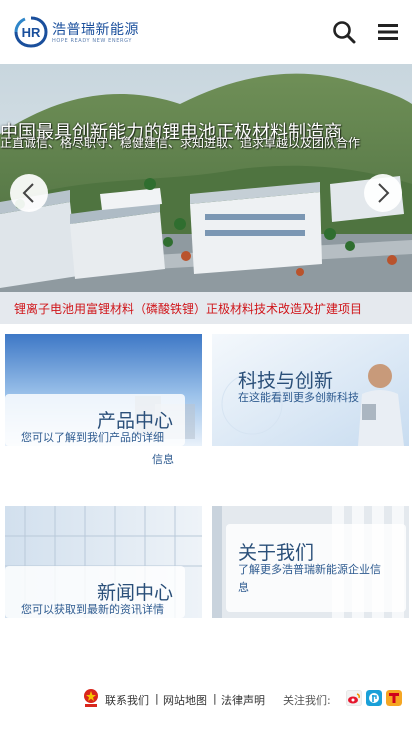 The width and height of the screenshot is (412, 735). Describe the element at coordinates (394, 698) in the screenshot. I see `tencent-weibo-icon` at that location.